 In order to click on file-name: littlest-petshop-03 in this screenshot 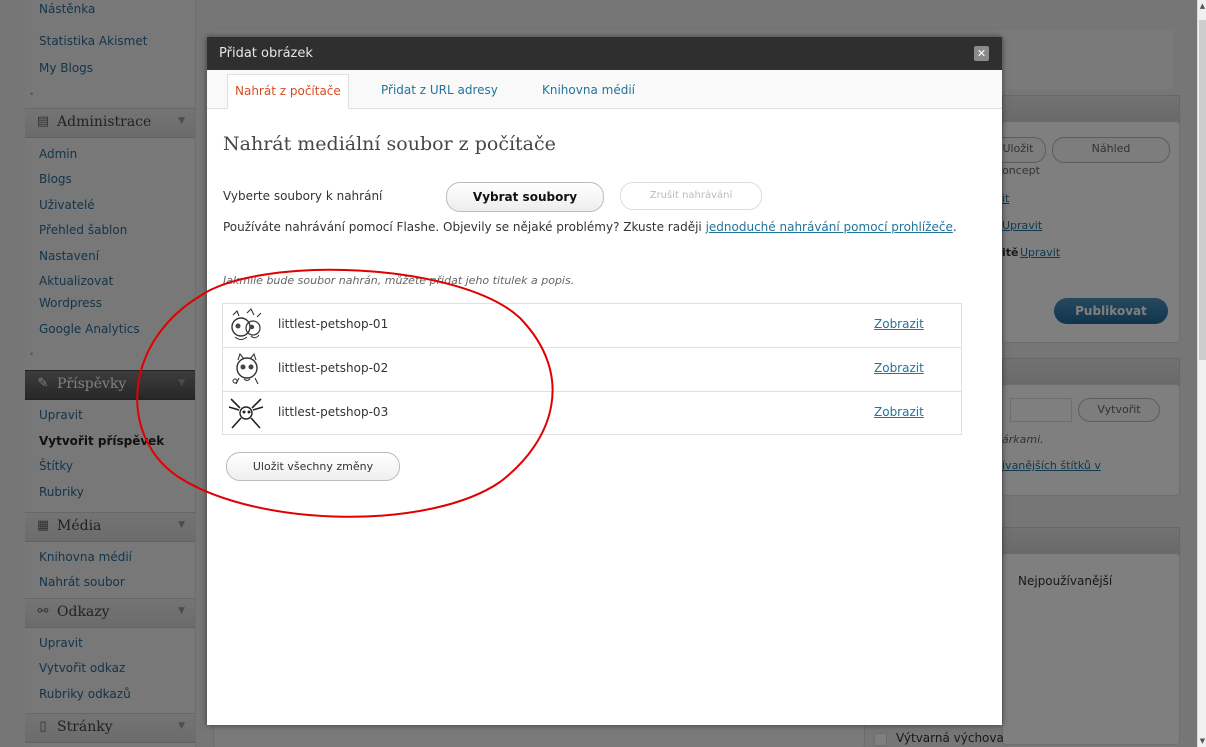, I will do `click(333, 412)`.